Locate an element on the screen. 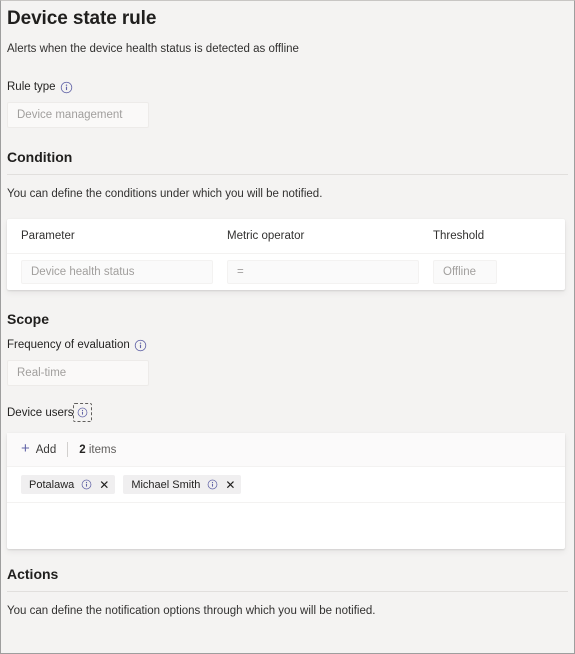  column-header-threshold: Threshold is located at coordinates (459, 236).